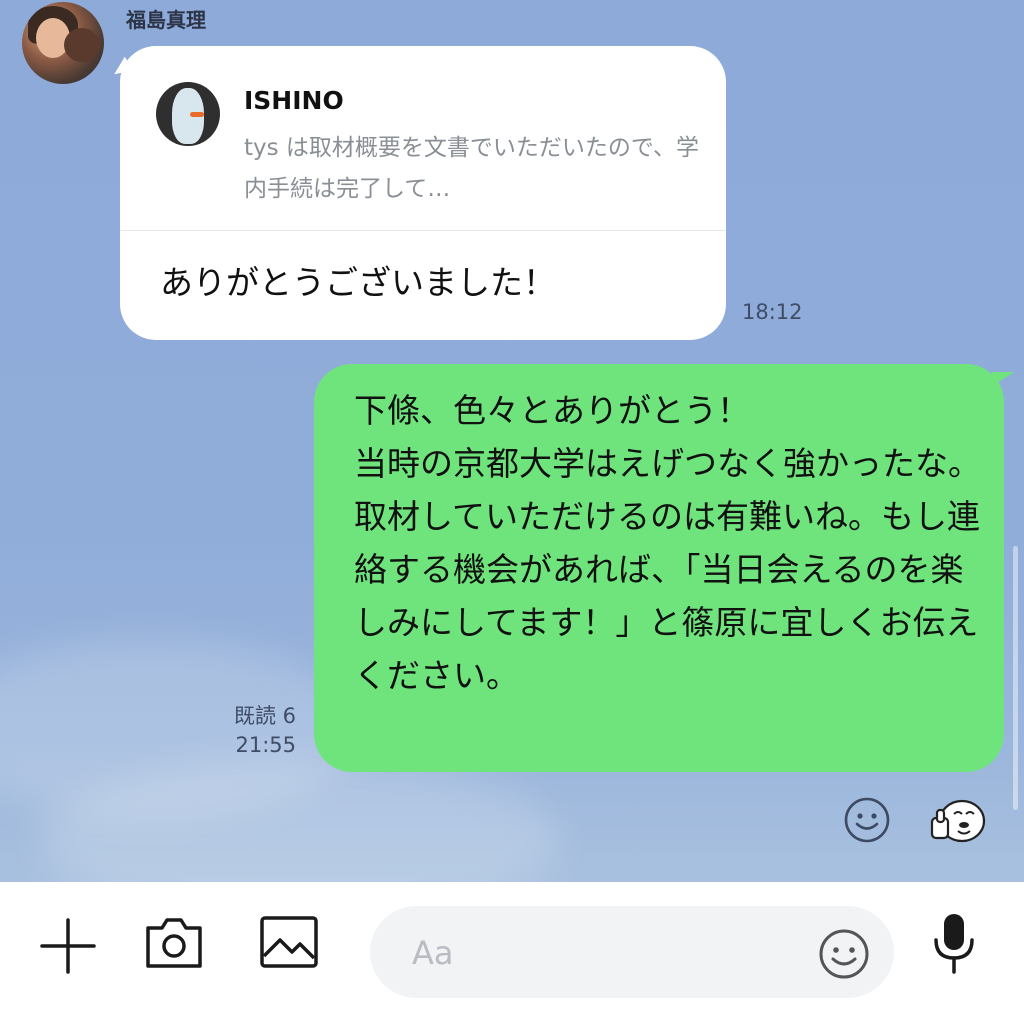  I want to click on incoming-message-text: ありがとうございました！, so click(358, 282).